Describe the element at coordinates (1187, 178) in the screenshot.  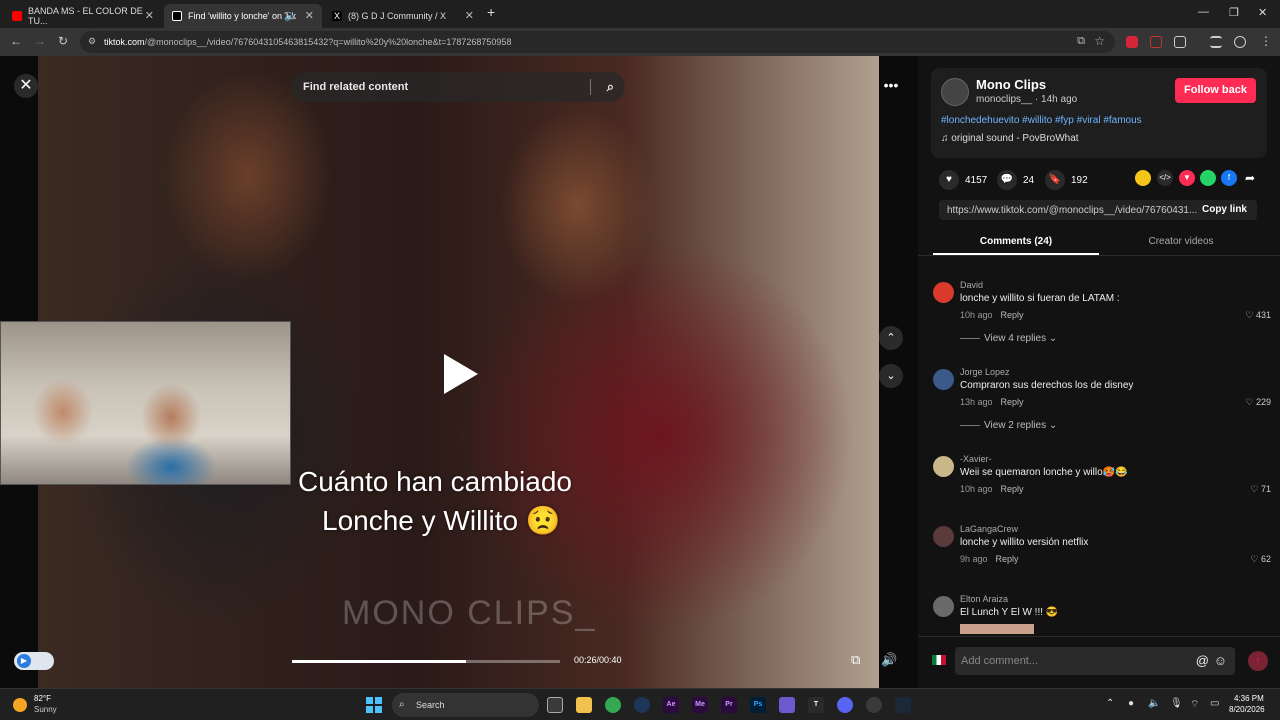
I see `send-icon: ▼` at that location.